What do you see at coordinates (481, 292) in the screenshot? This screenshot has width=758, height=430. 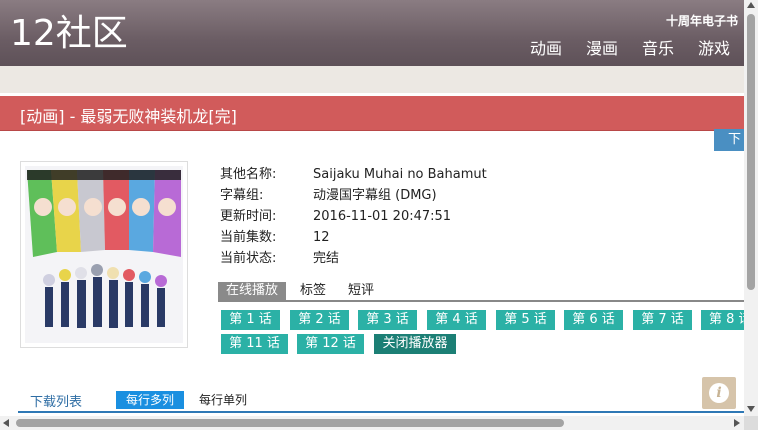 I see `content-tabs: 在线播放 标签 短评` at bounding box center [481, 292].